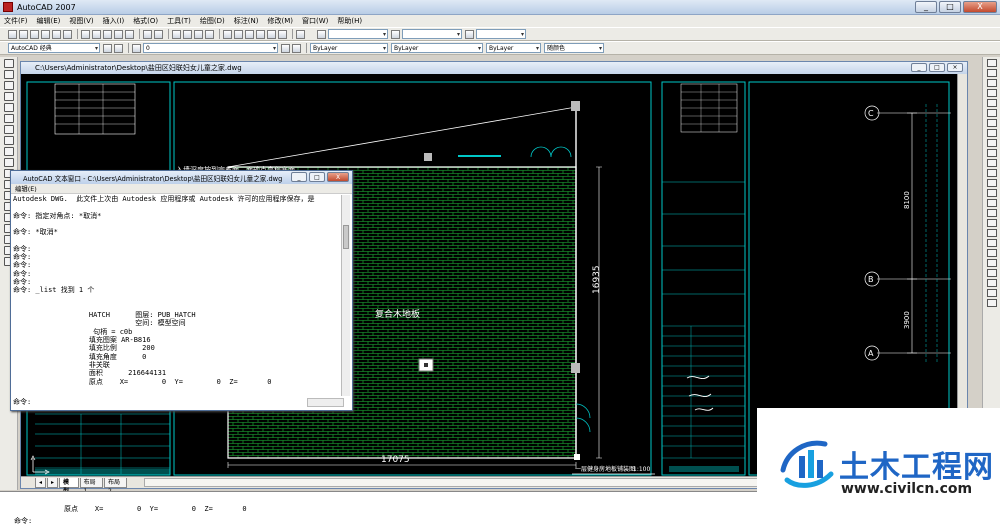 This screenshot has width=1000, height=524. Describe the element at coordinates (249, 34) in the screenshot. I see `tool-palettes-icon` at that location.